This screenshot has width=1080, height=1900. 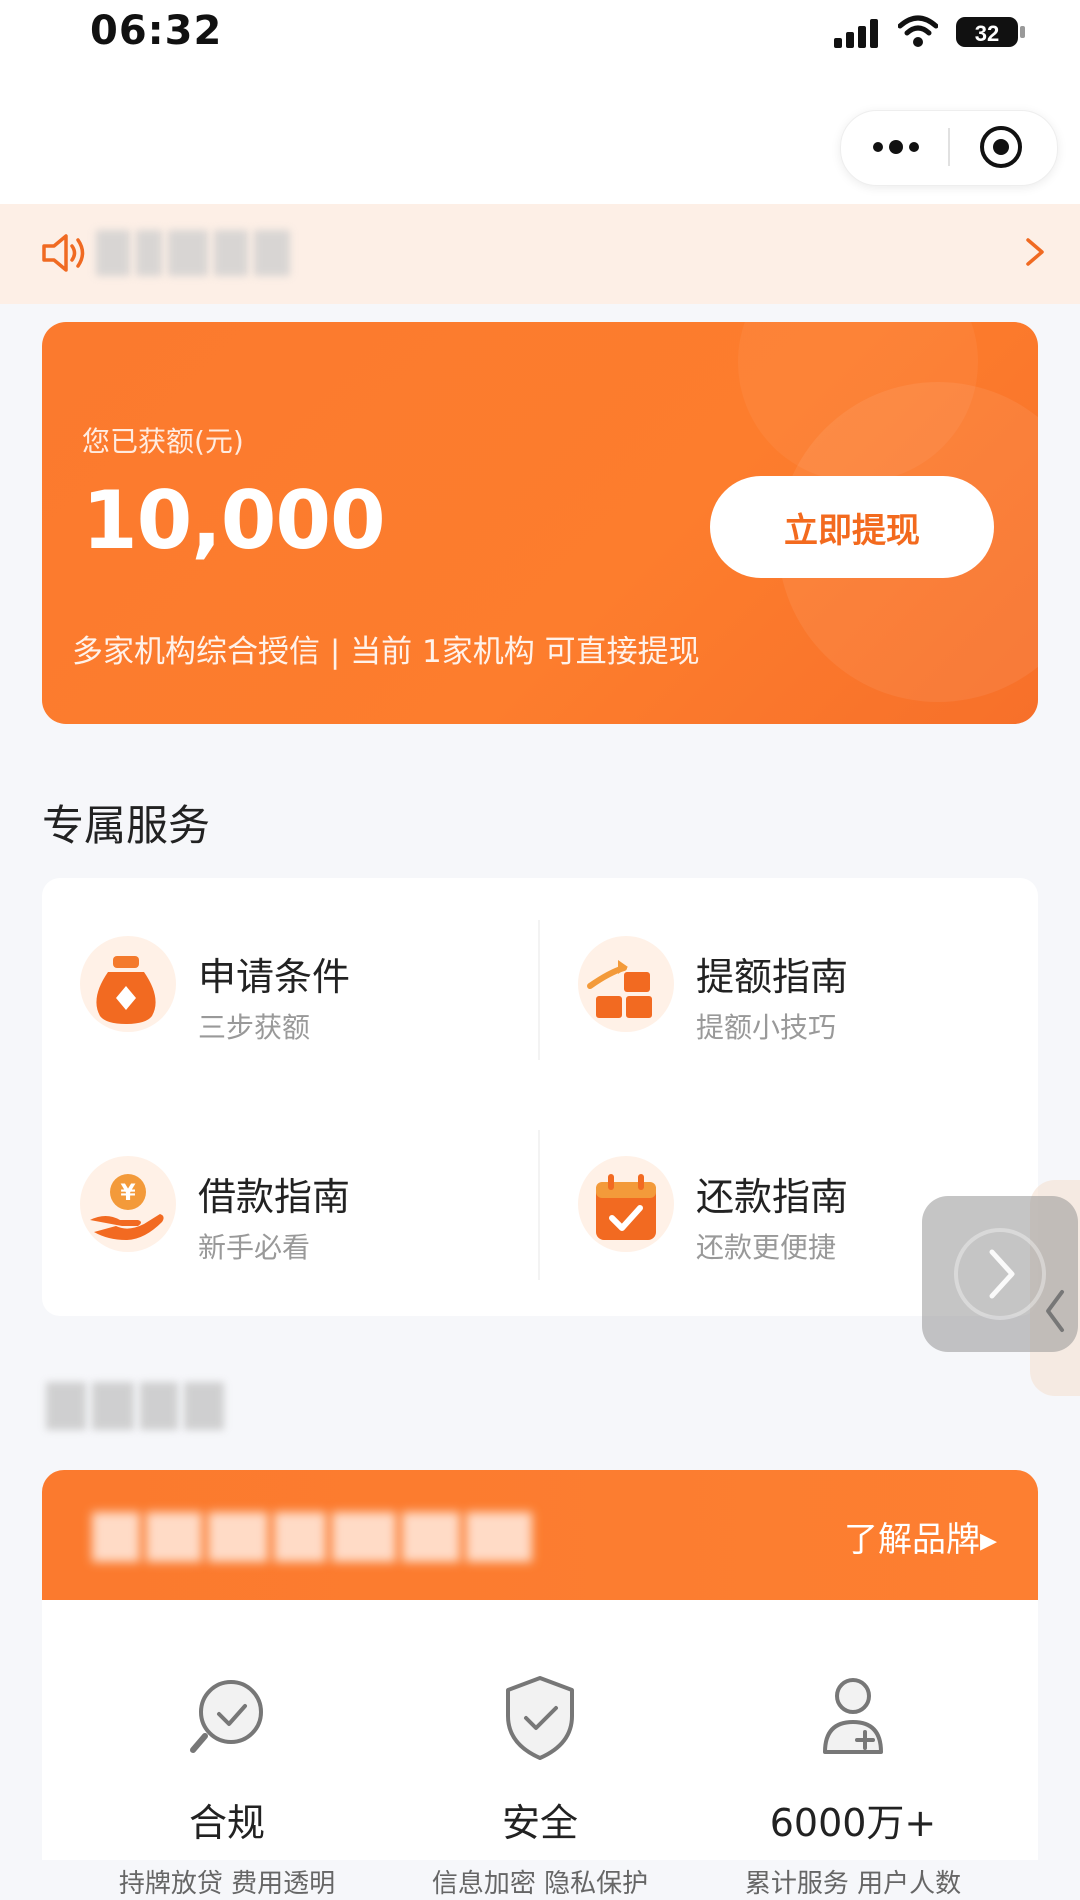 What do you see at coordinates (853, 1884) in the screenshot?
I see `feature-subtitle: 累计服务 用户人数` at bounding box center [853, 1884].